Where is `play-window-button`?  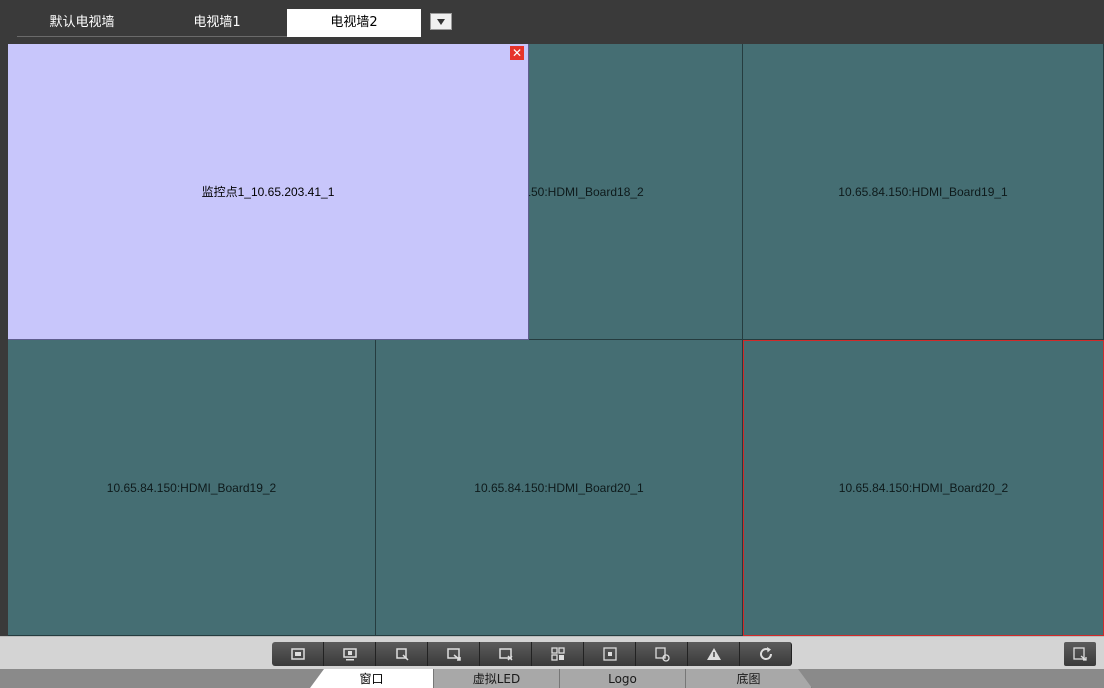
play-window-button is located at coordinates (298, 654).